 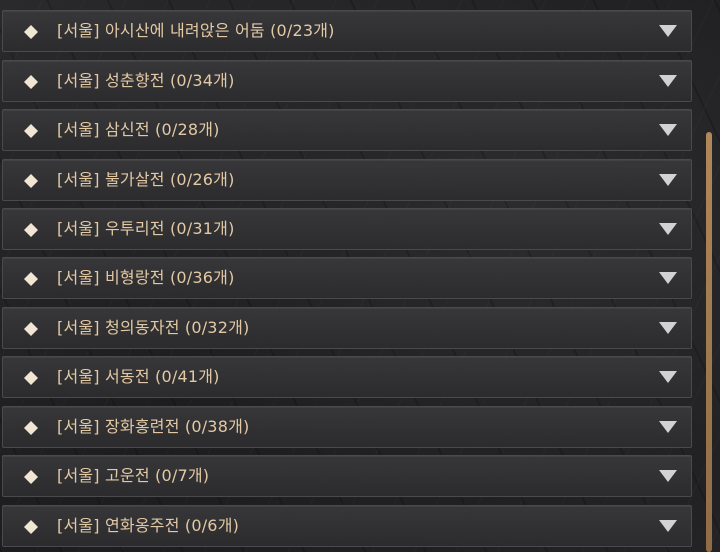 What do you see at coordinates (347, 526) in the screenshot?
I see `quest-category-row: [서울] 연화옹주전 (0/6개)` at bounding box center [347, 526].